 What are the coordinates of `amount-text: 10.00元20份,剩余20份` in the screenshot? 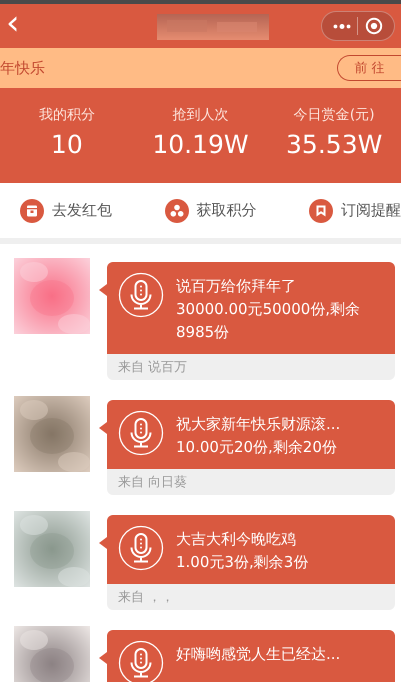 It's located at (257, 447).